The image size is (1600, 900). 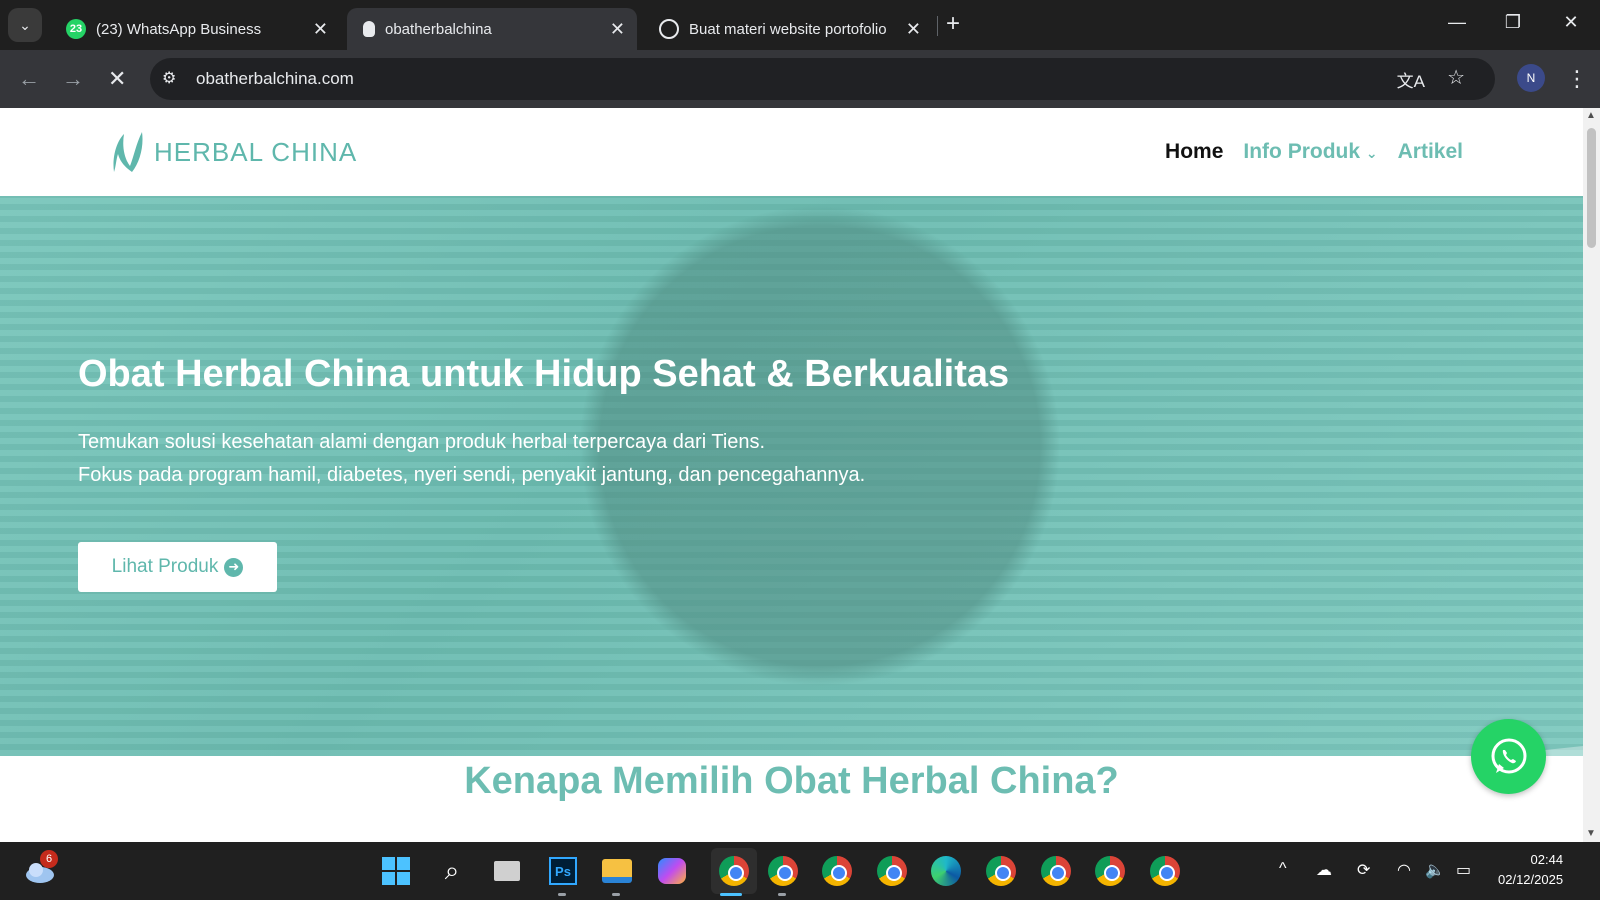 I want to click on forward-button: →, so click(x=73, y=79).